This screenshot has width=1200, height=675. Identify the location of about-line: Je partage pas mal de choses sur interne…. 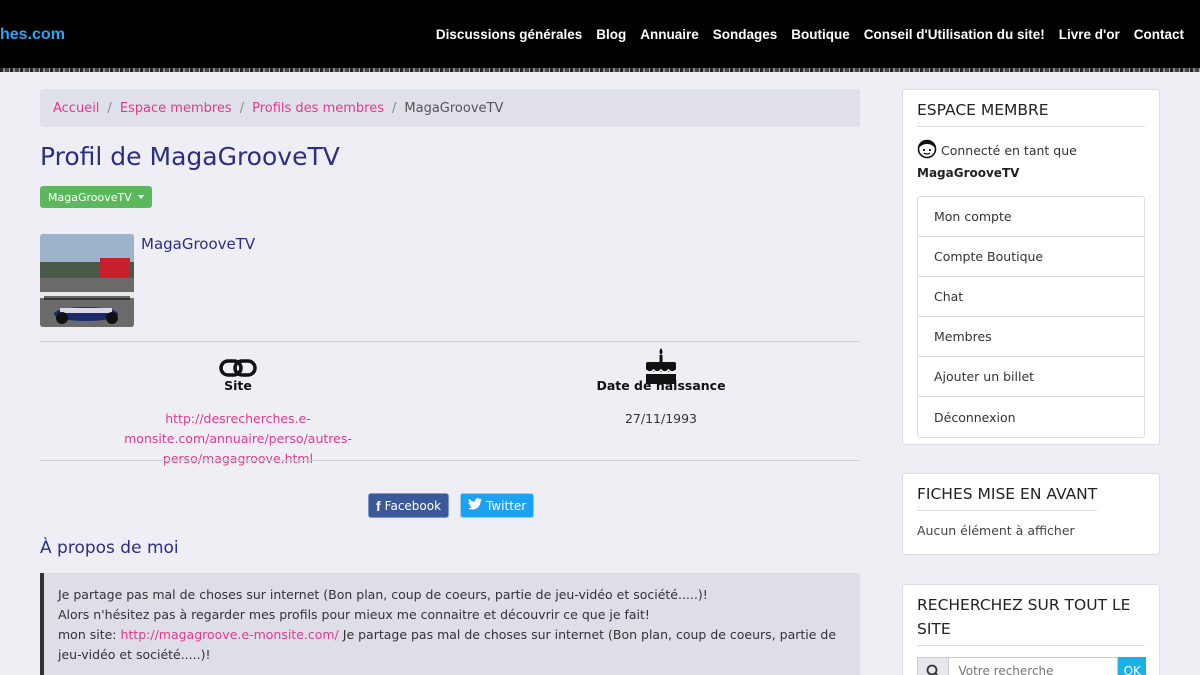
(383, 594).